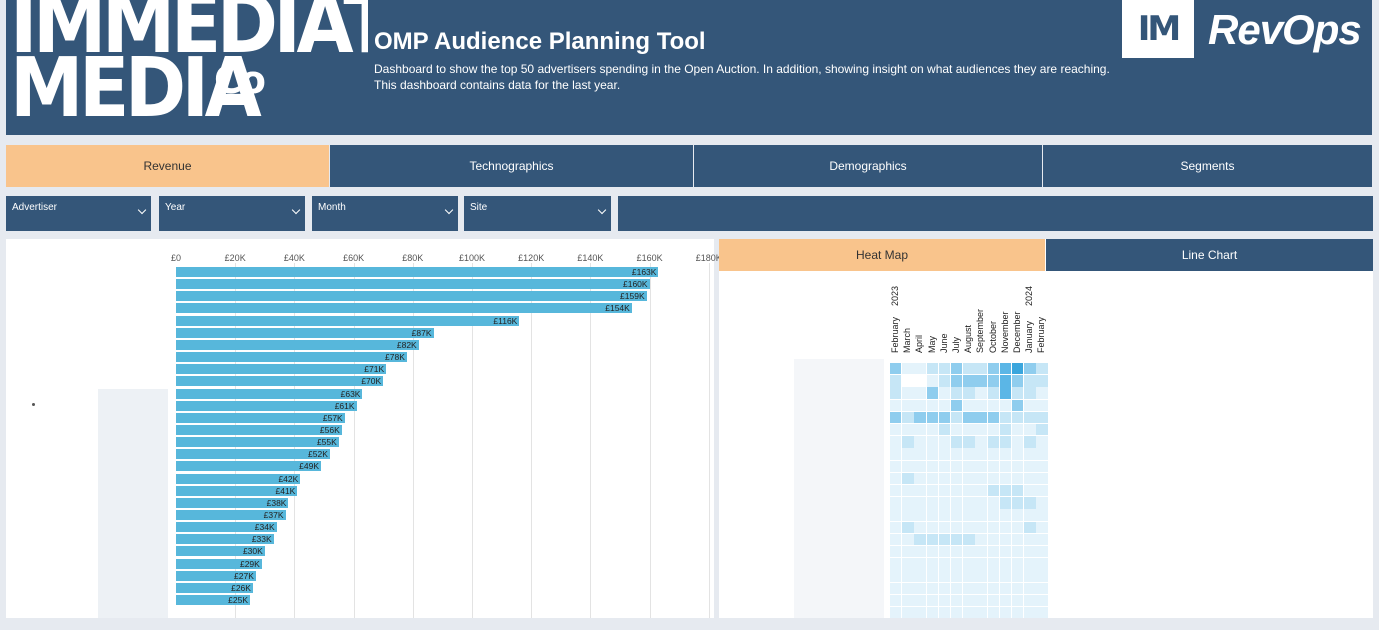 This screenshot has width=1379, height=630. Describe the element at coordinates (219, 563) in the screenshot. I see `bar: £29K` at that location.